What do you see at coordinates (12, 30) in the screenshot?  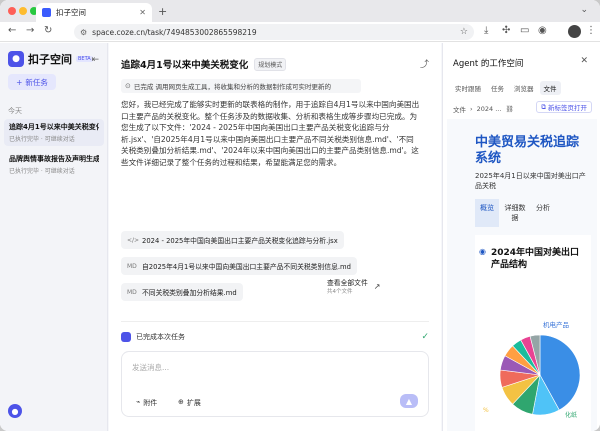 I see `back-icon: ←` at bounding box center [12, 30].